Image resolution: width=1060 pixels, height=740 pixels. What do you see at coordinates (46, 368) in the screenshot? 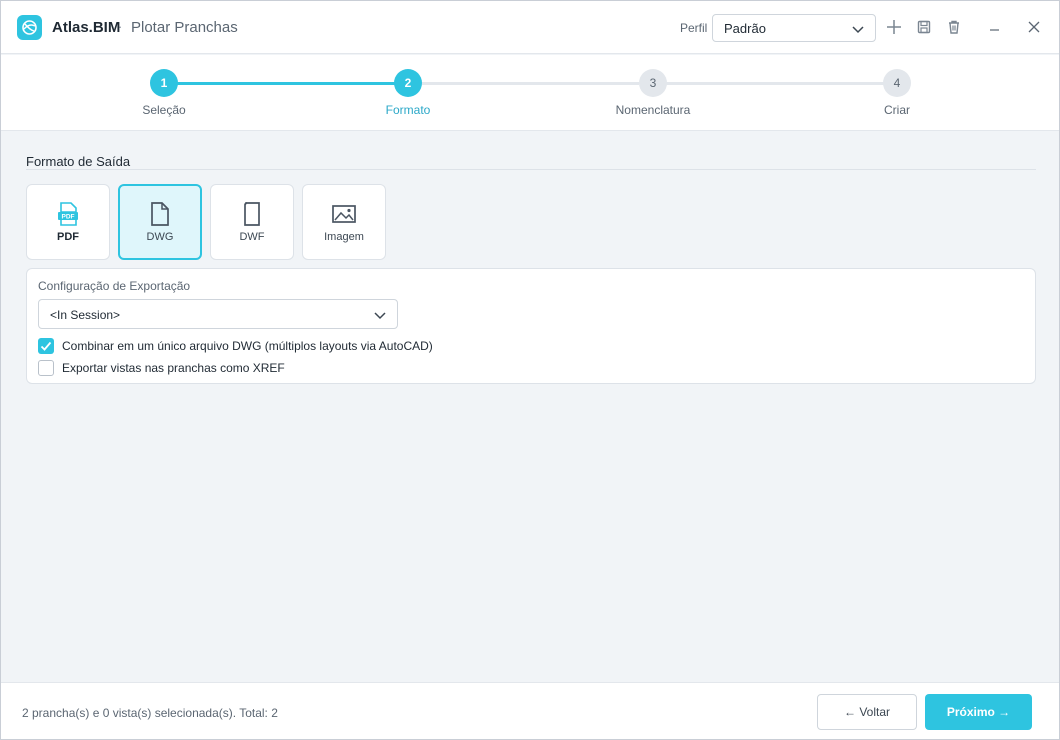
I see `export-xref-checkbox` at bounding box center [46, 368].